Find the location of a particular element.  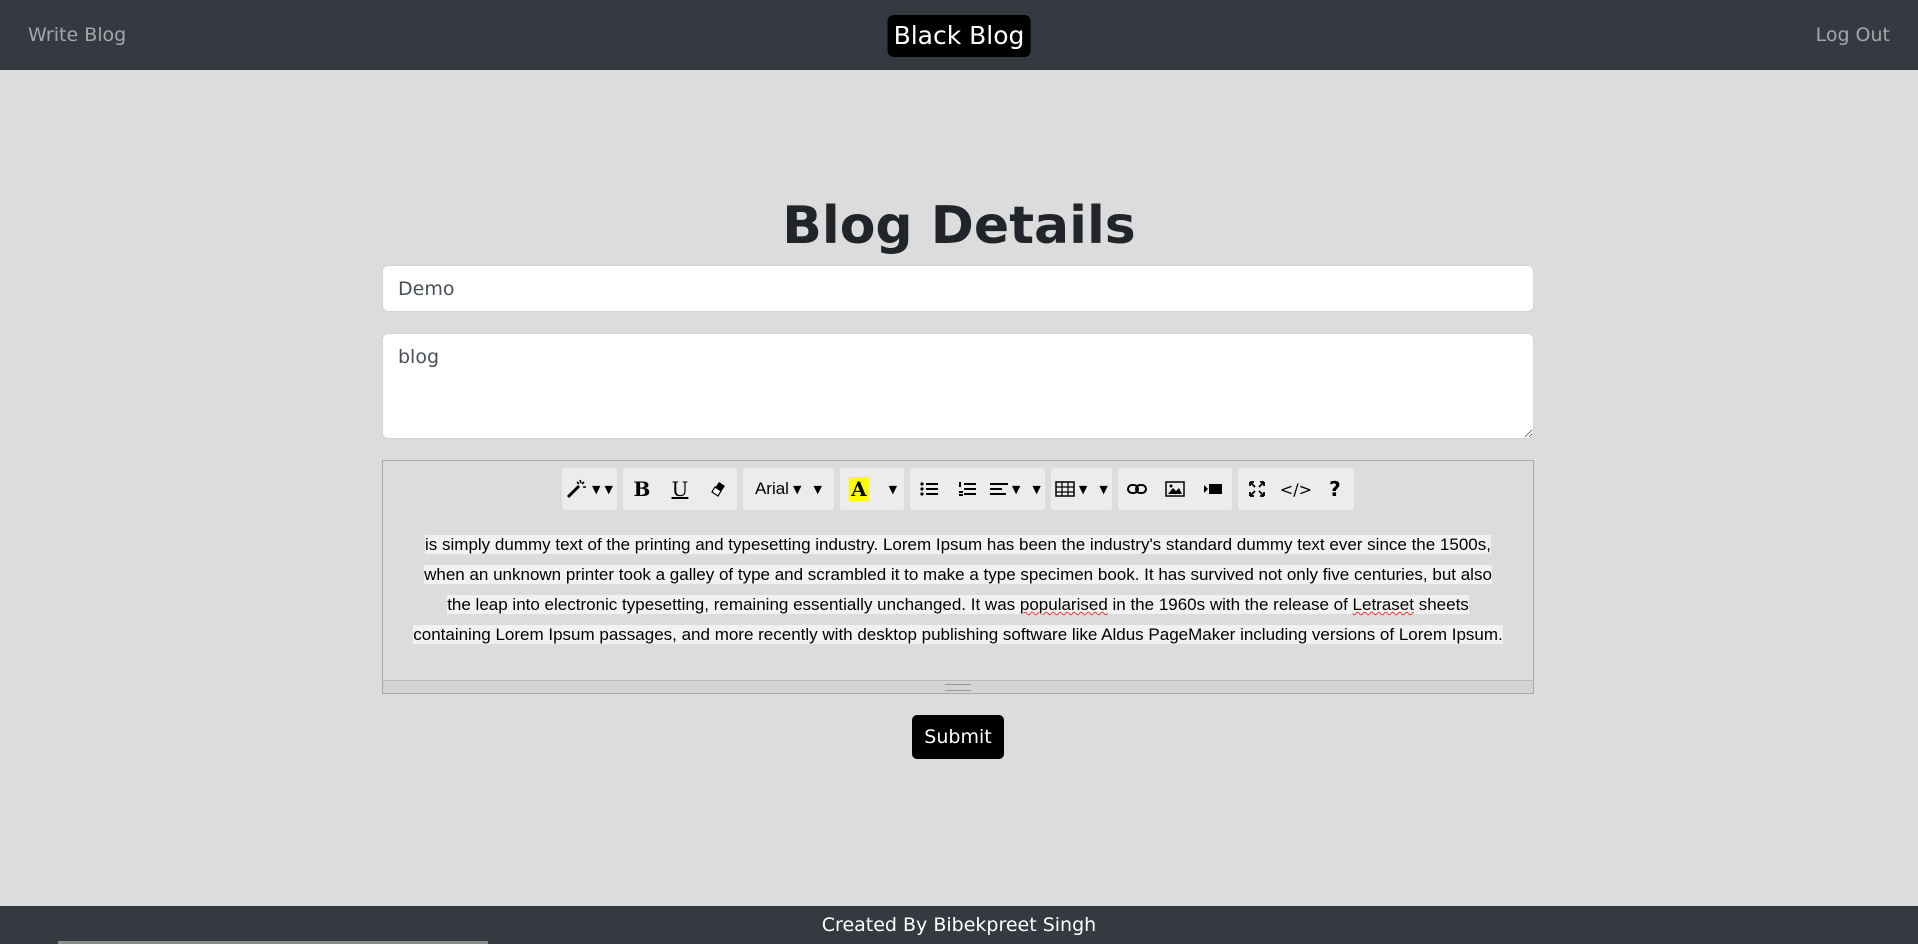

content-text: sheets is located at coordinates (1441, 604).